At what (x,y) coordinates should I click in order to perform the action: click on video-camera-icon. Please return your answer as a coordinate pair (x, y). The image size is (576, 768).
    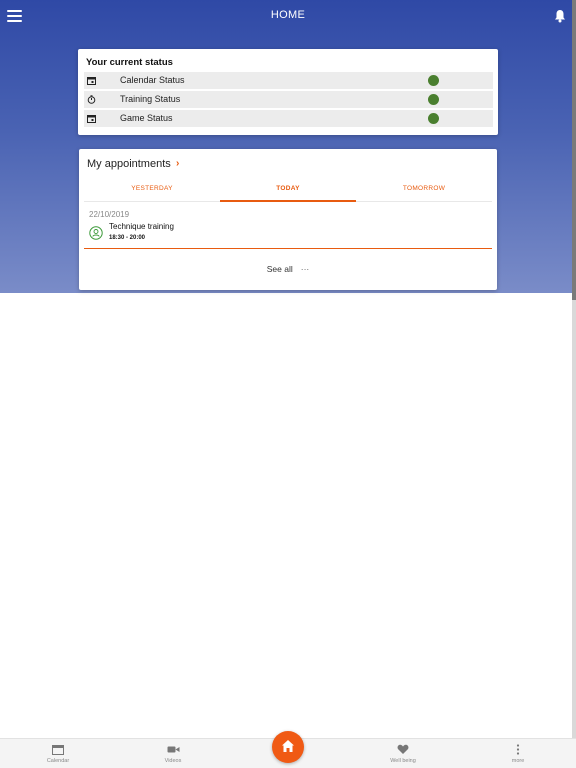
    Looking at the image, I should click on (173, 749).